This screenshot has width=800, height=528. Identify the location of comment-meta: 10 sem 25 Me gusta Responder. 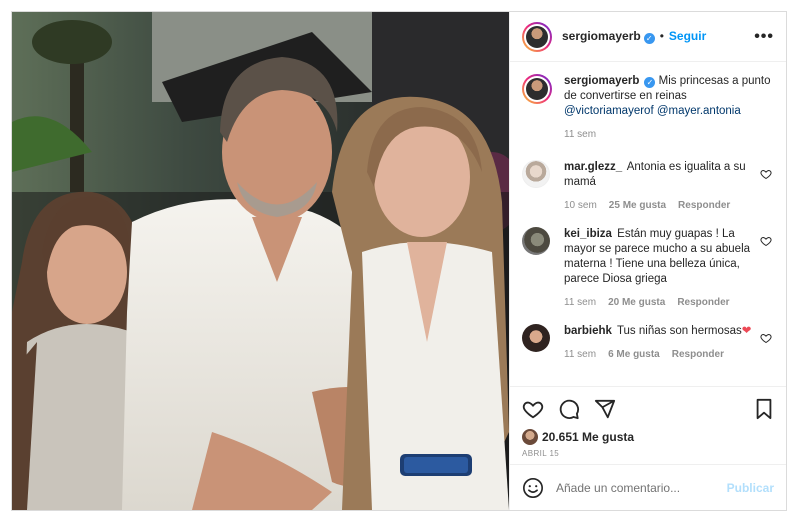
(659, 205).